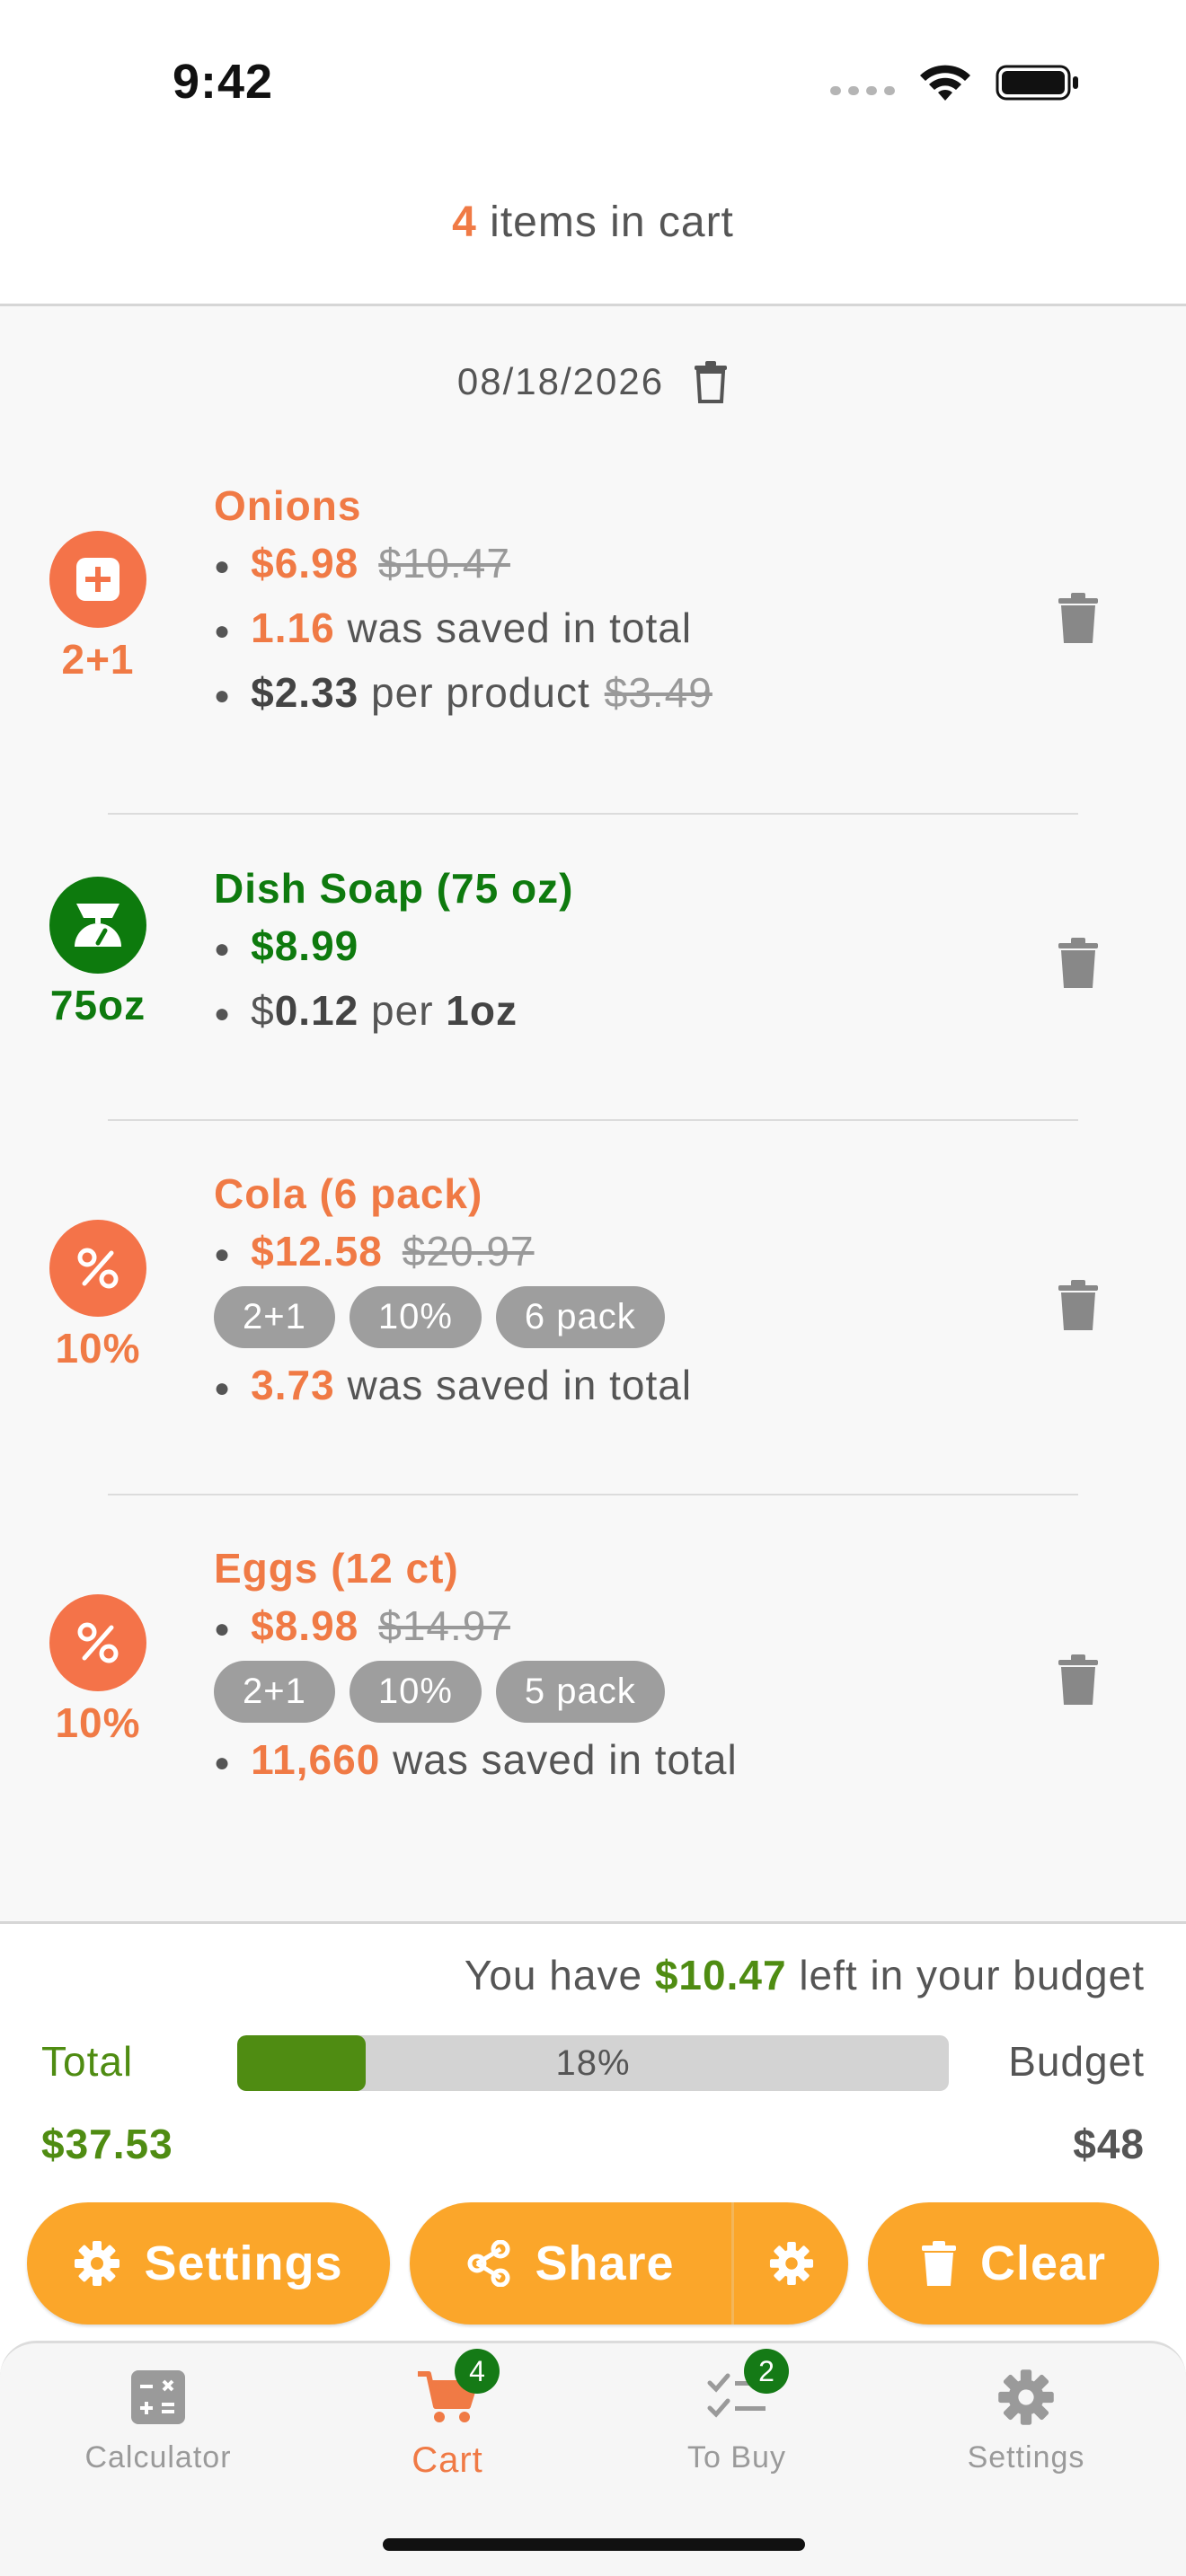 The width and height of the screenshot is (1186, 2576). I want to click on deal-badge: 2+1, so click(98, 607).